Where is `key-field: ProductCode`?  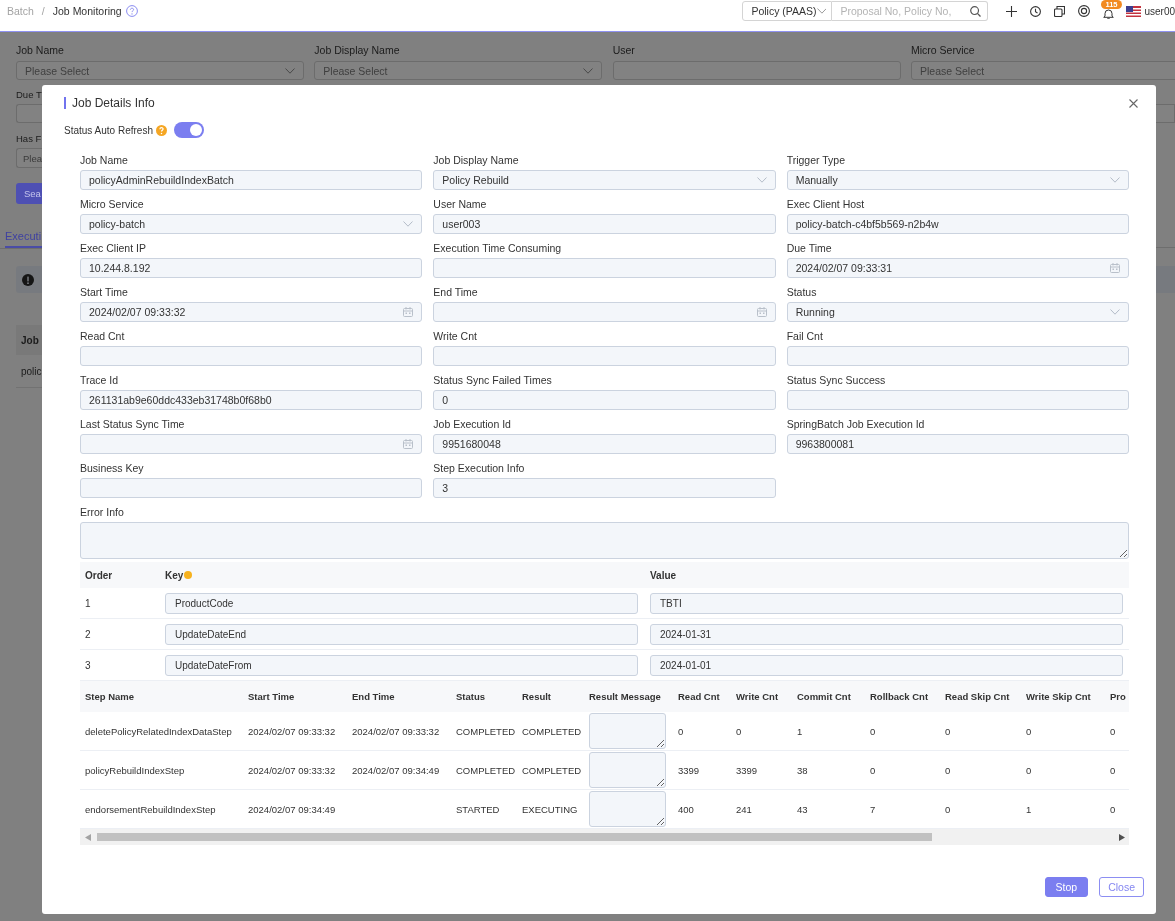
key-field: ProductCode is located at coordinates (401, 603).